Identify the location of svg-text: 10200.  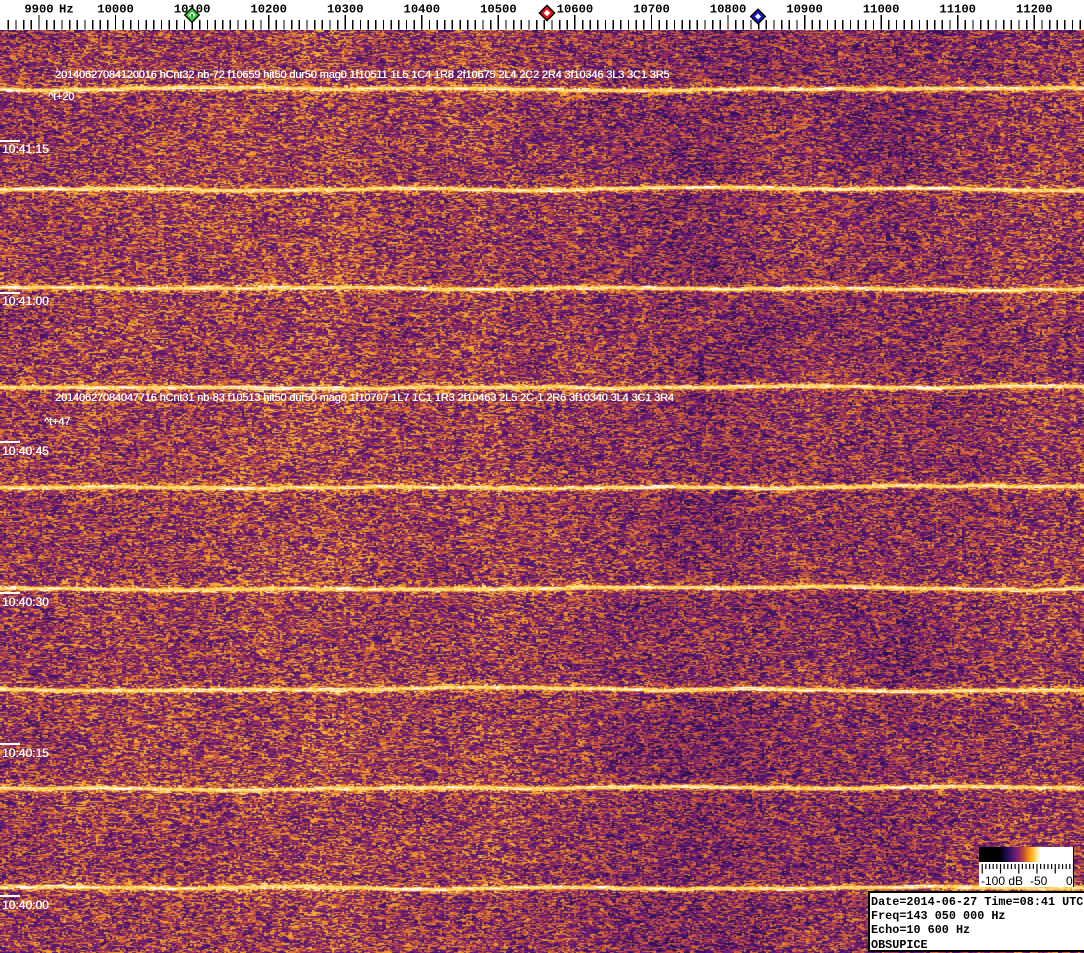
(268, 10).